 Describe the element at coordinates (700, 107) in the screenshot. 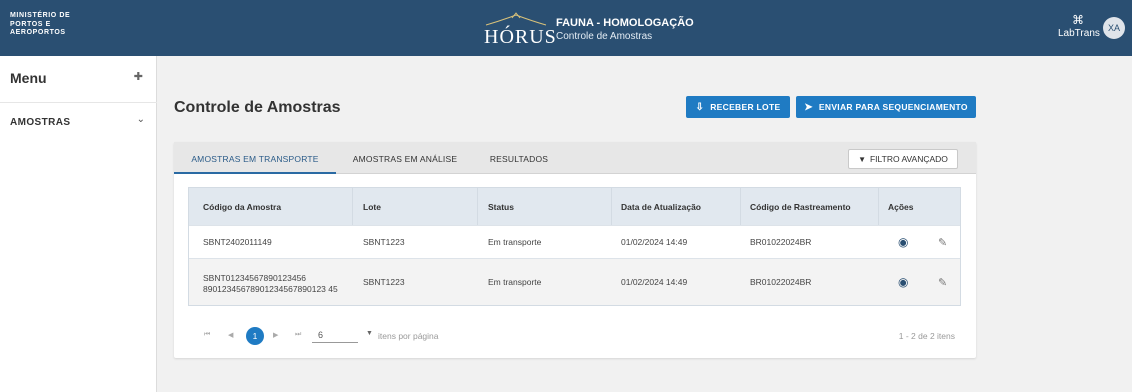

I see `inbox-download-icon: ⇩` at that location.